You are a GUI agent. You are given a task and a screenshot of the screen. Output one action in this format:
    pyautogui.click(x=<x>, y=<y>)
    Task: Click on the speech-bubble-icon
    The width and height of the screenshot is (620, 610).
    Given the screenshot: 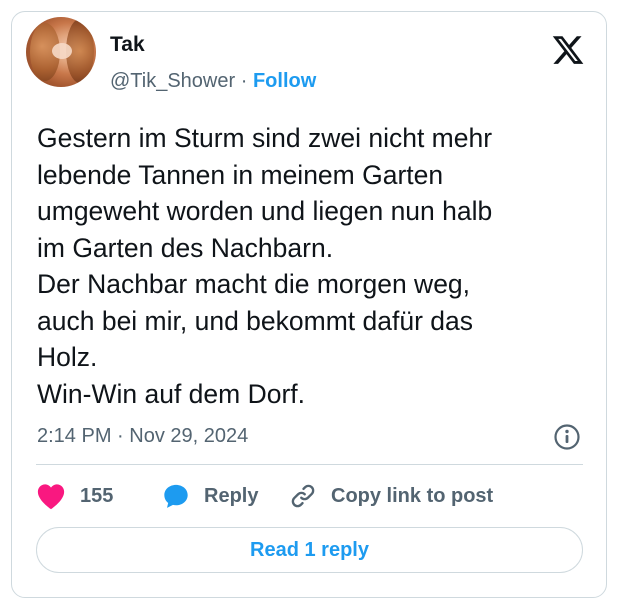 What is the action you would take?
    pyautogui.click(x=176, y=496)
    